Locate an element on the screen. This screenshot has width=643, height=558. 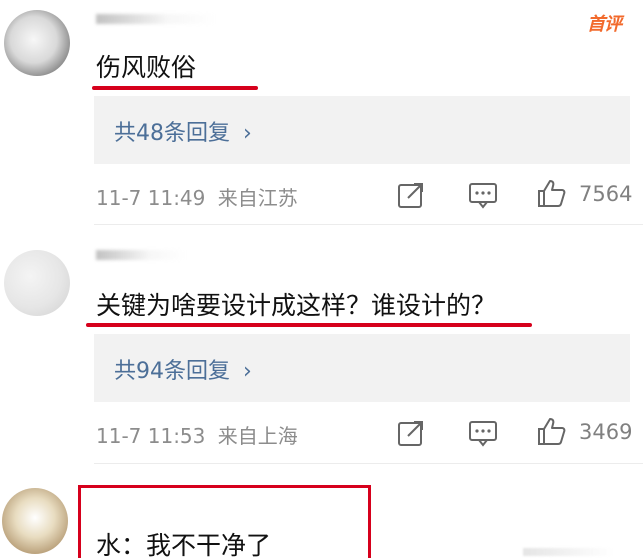
replies-box: 共94条回复 › is located at coordinates (362, 368).